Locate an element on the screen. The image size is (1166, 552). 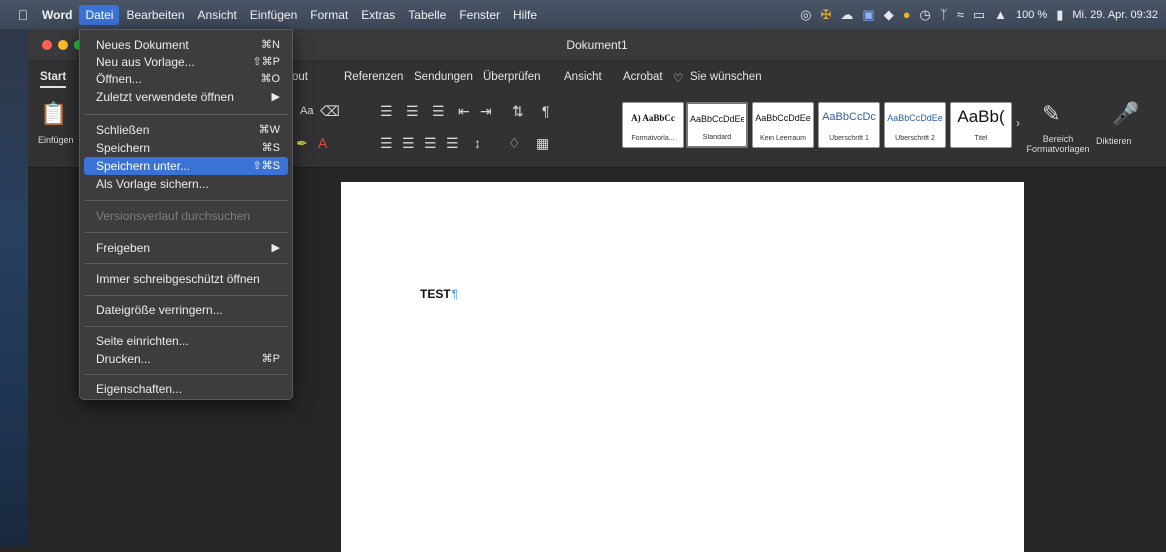
decrease-indent-icon: ⇤ is located at coordinates (464, 111).